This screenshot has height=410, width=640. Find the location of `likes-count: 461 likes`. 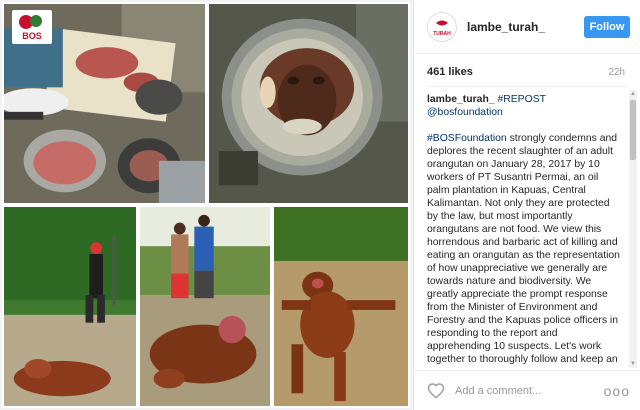

likes-count: 461 likes is located at coordinates (450, 72).